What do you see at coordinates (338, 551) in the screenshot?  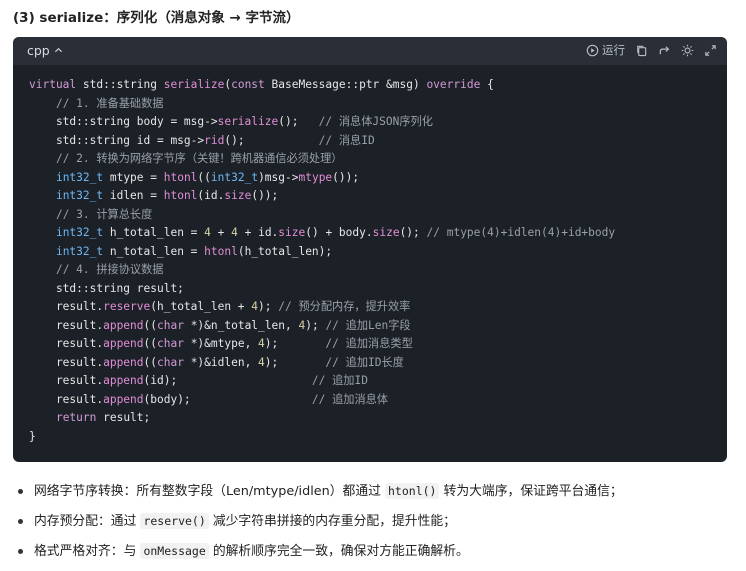 I see `bullet-text: 的解析顺序完全一致，确保对方能正确解析。` at bounding box center [338, 551].